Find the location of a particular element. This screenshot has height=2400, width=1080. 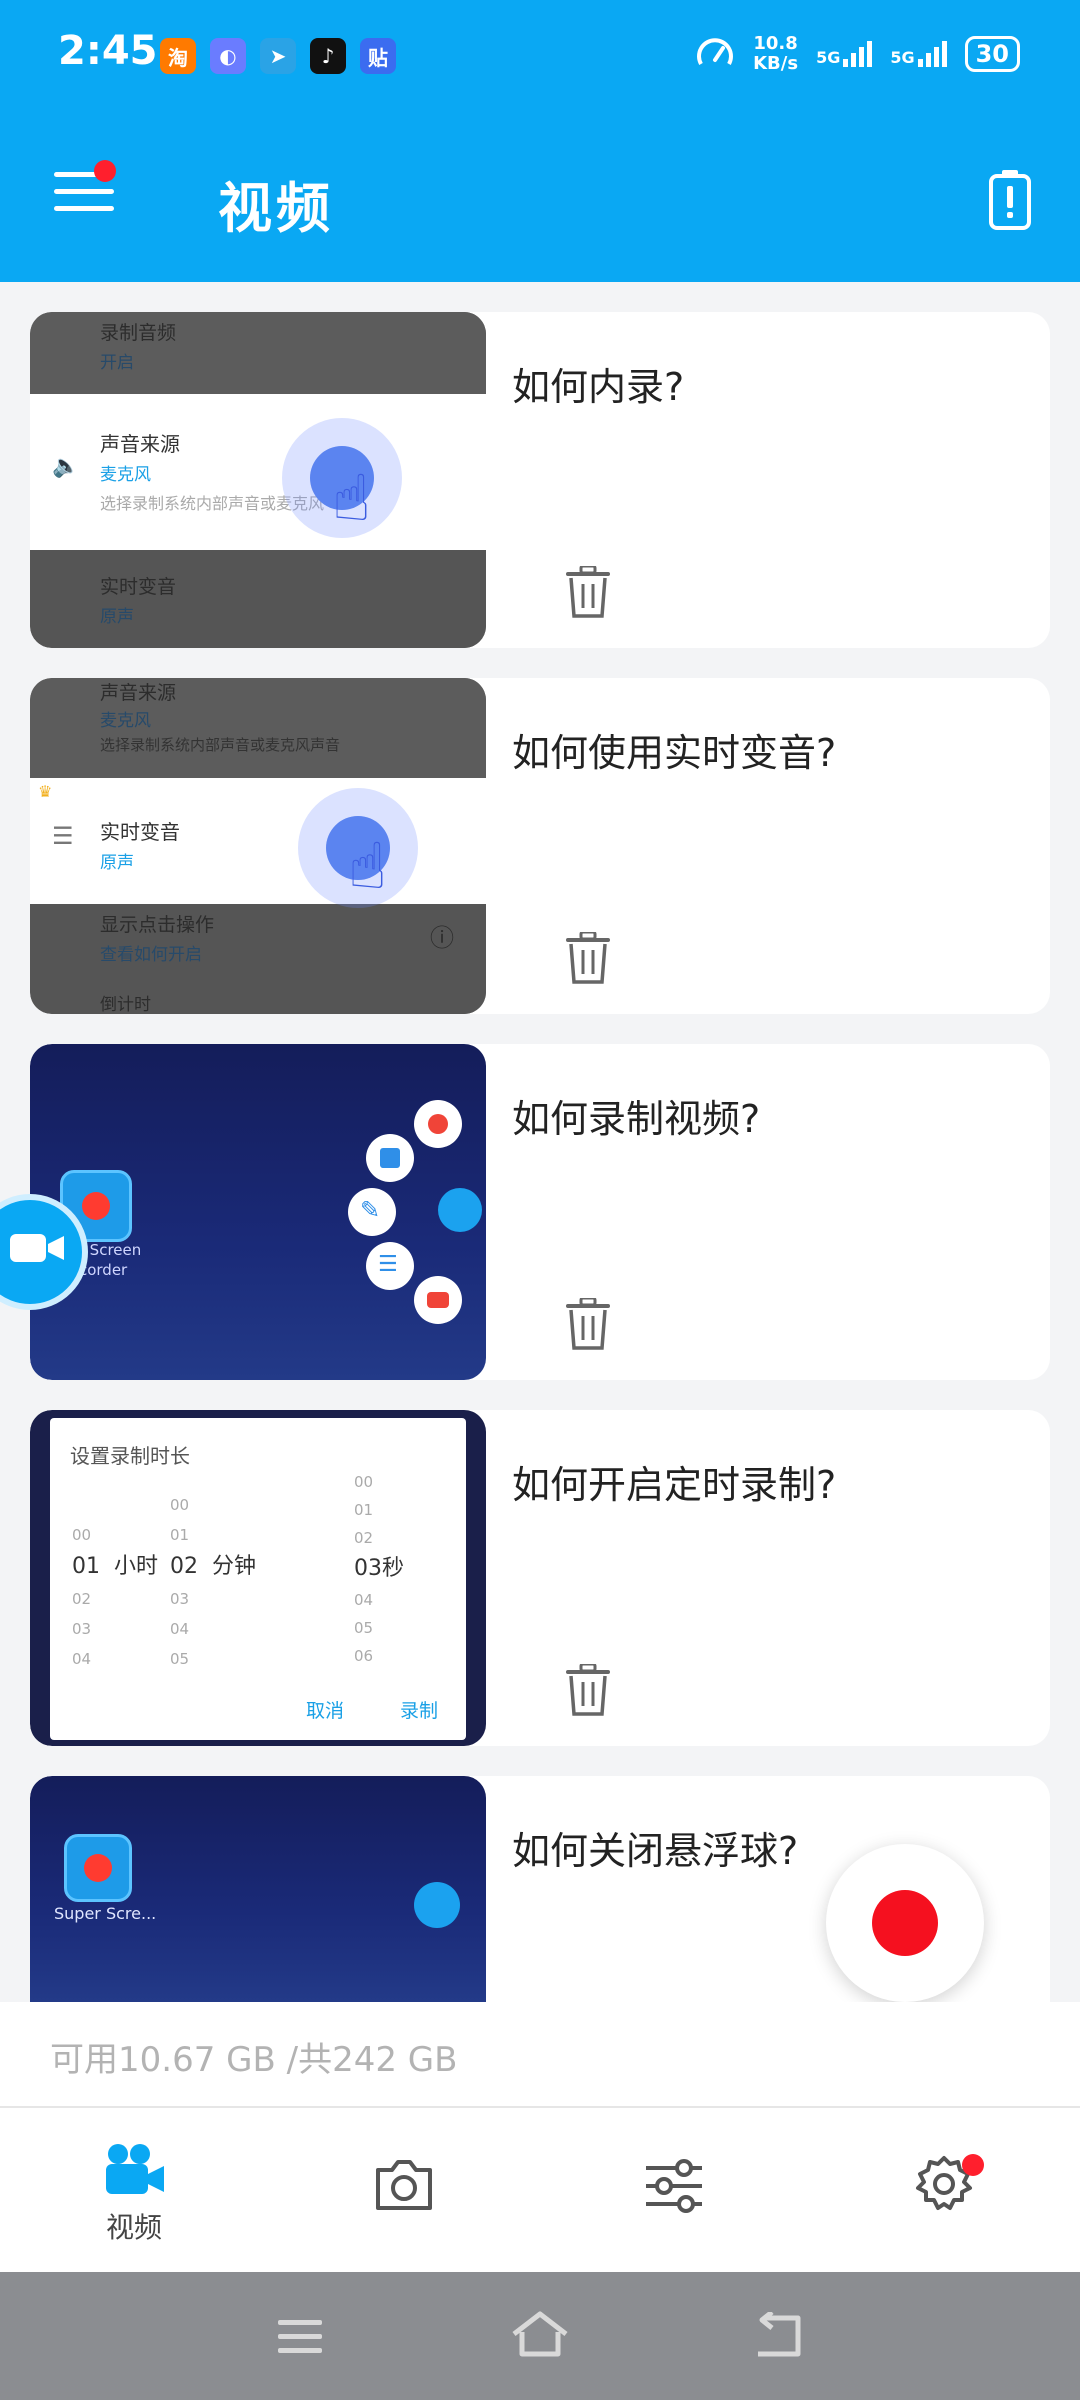

recorder-app-icon is located at coordinates (98, 1868).